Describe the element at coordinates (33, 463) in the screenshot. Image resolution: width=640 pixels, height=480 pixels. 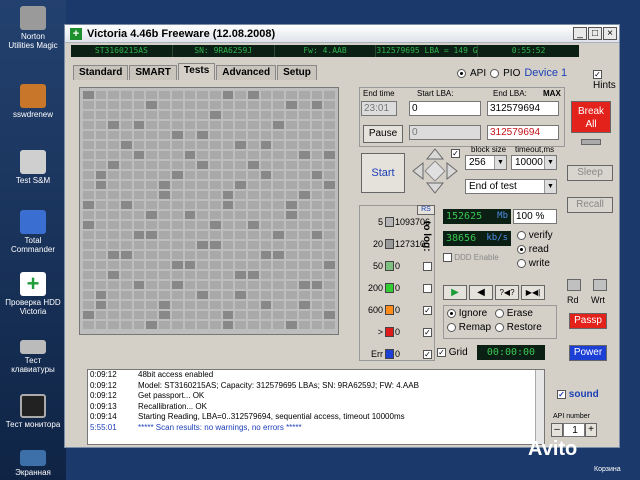
I see `desktop-icon-screen: Экранная` at that location.